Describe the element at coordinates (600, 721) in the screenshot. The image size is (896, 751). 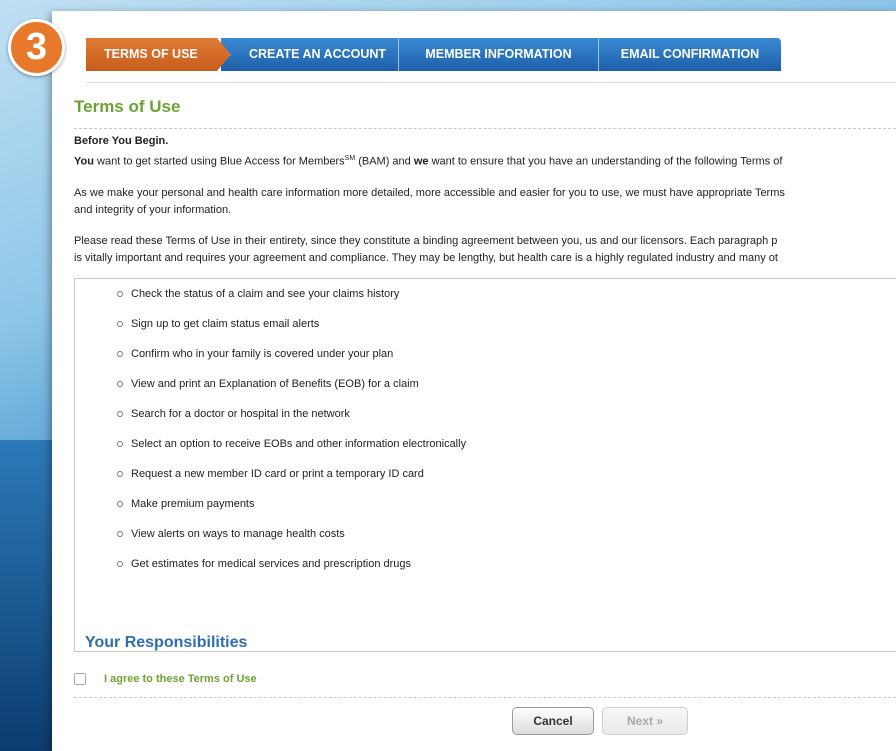
I see `action-buttons: Cancel Next »` at that location.